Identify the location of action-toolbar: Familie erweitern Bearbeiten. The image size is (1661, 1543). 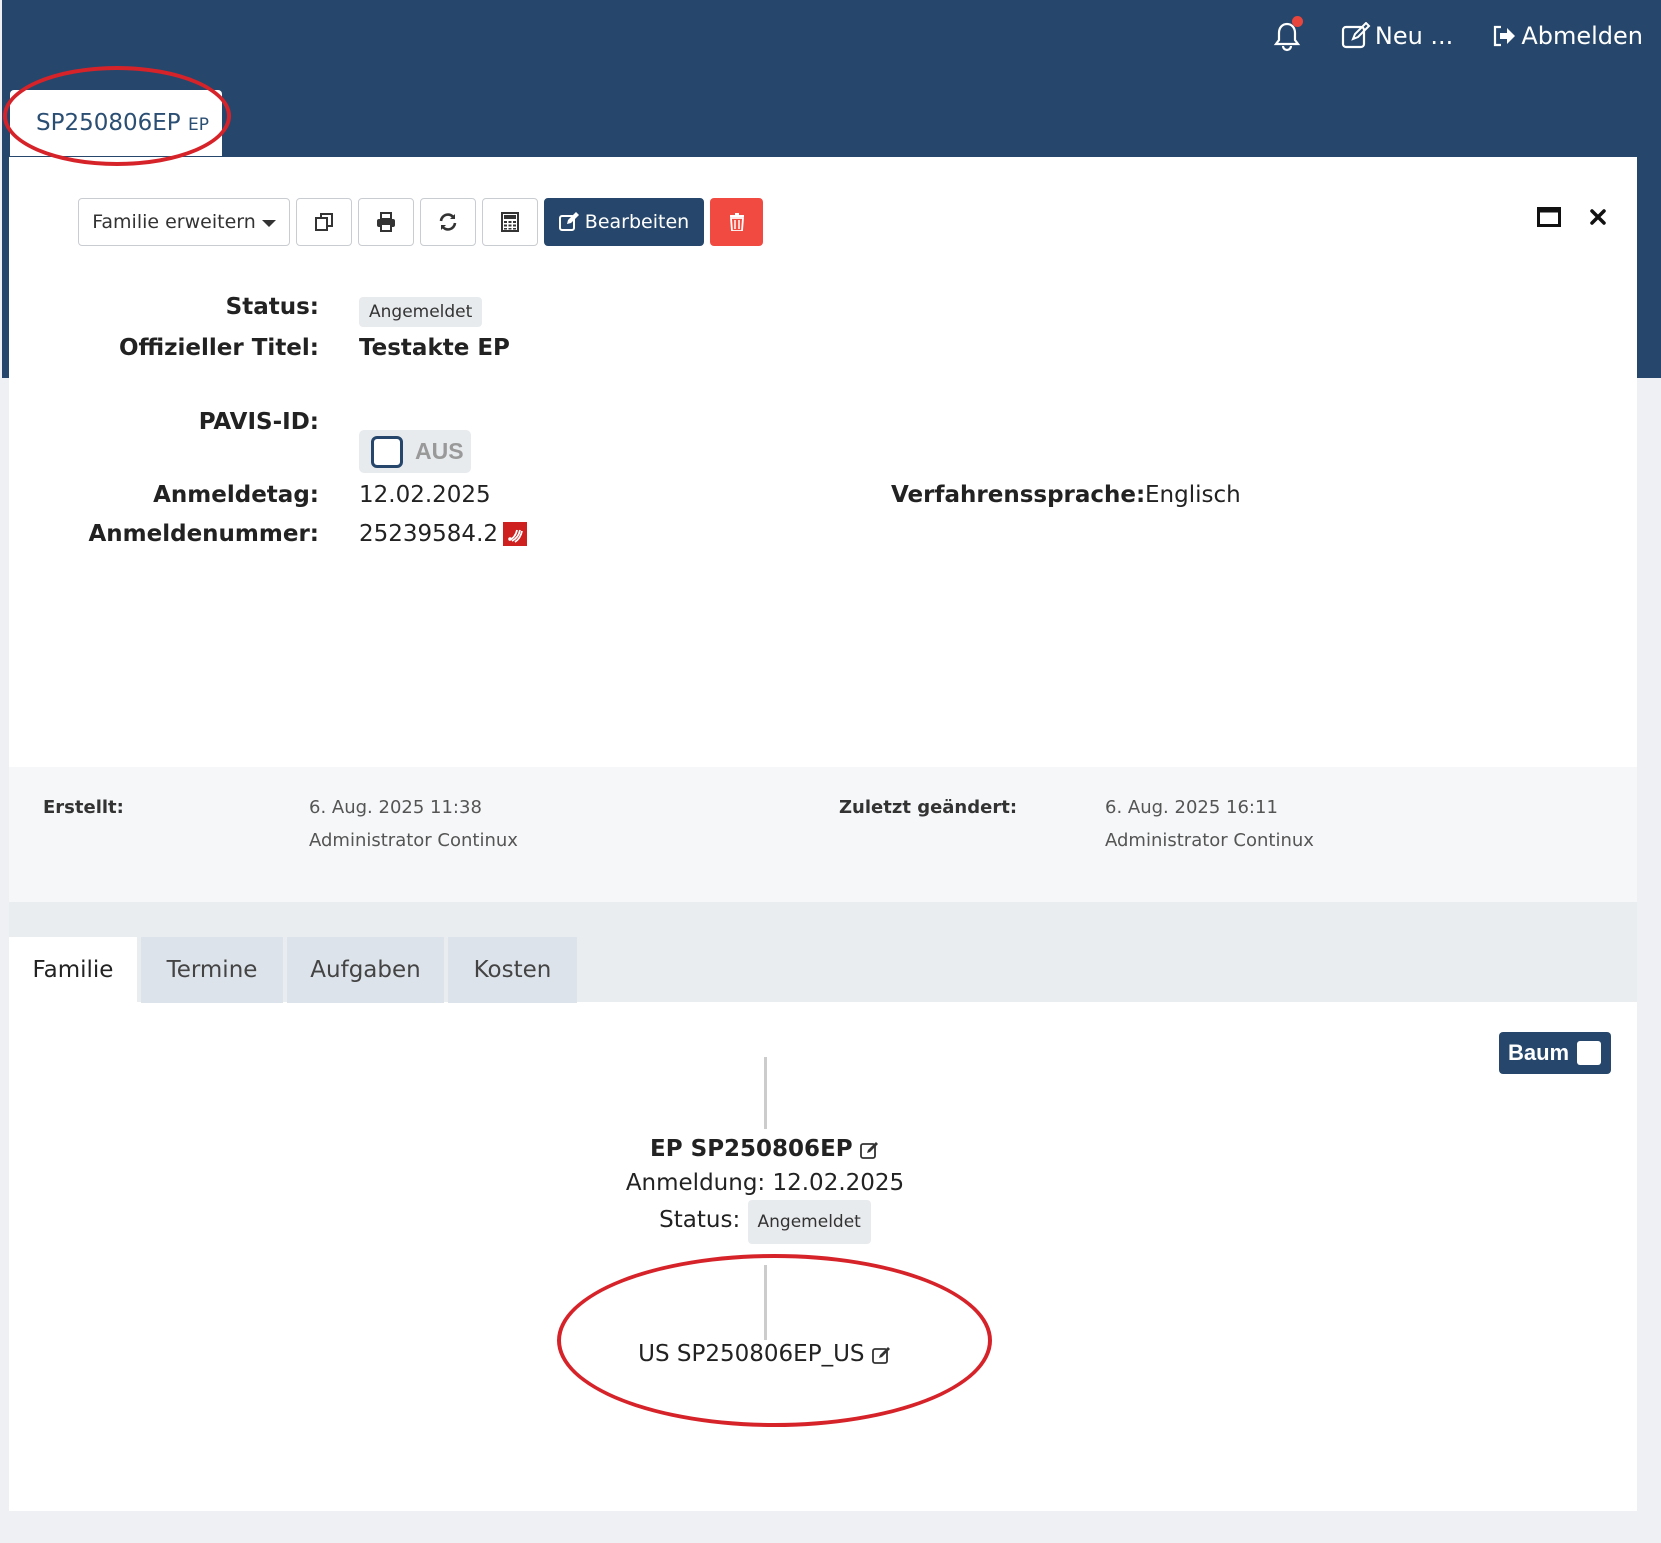
(420, 222).